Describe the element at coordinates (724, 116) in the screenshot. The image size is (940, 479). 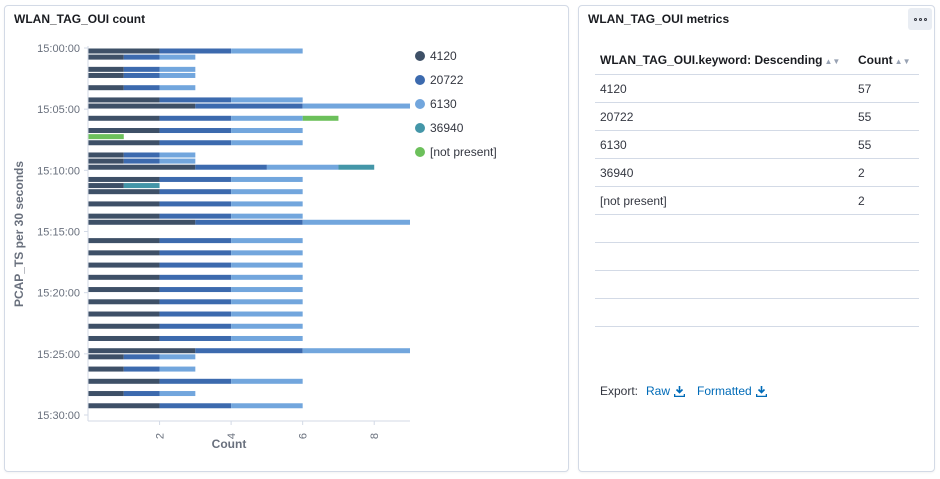
I see `cell-keyword: 20722` at that location.